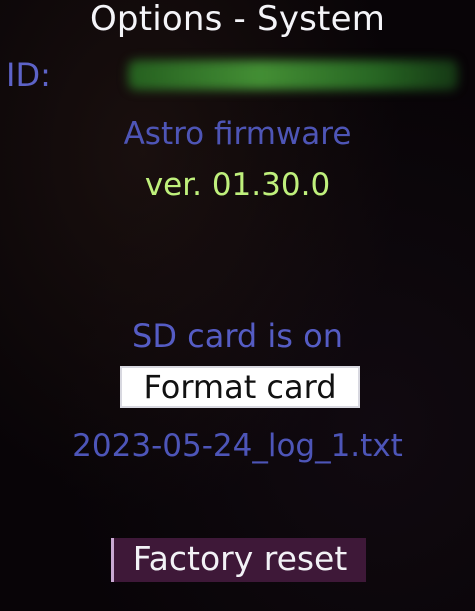 Image resolution: width=475 pixels, height=611 pixels. Describe the element at coordinates (237, 336) in the screenshot. I see `sd-card-status: SD card is on` at that location.